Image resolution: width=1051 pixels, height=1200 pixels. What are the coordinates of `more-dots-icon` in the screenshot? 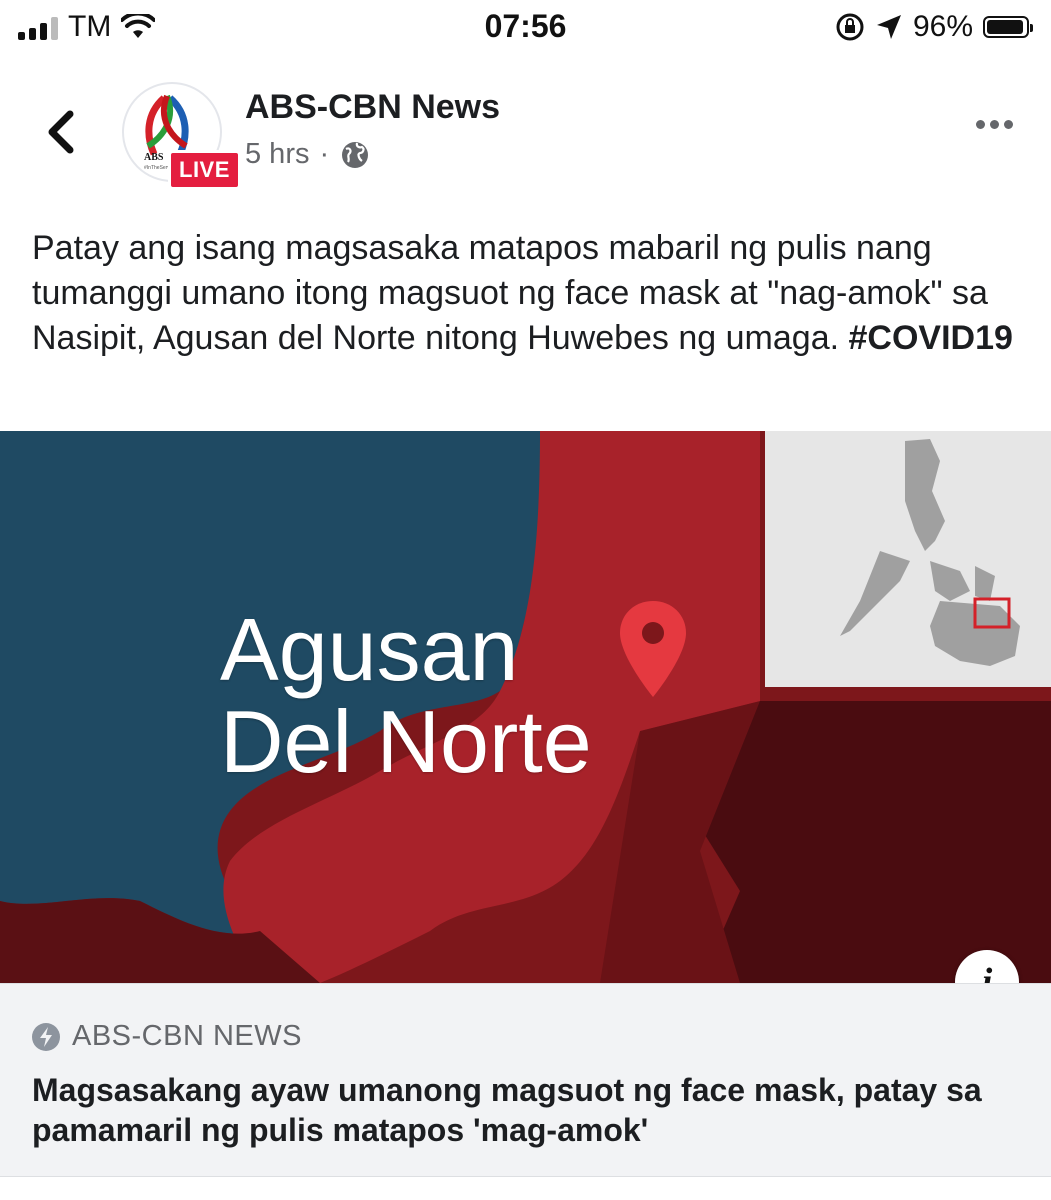 It's located at (980, 124).